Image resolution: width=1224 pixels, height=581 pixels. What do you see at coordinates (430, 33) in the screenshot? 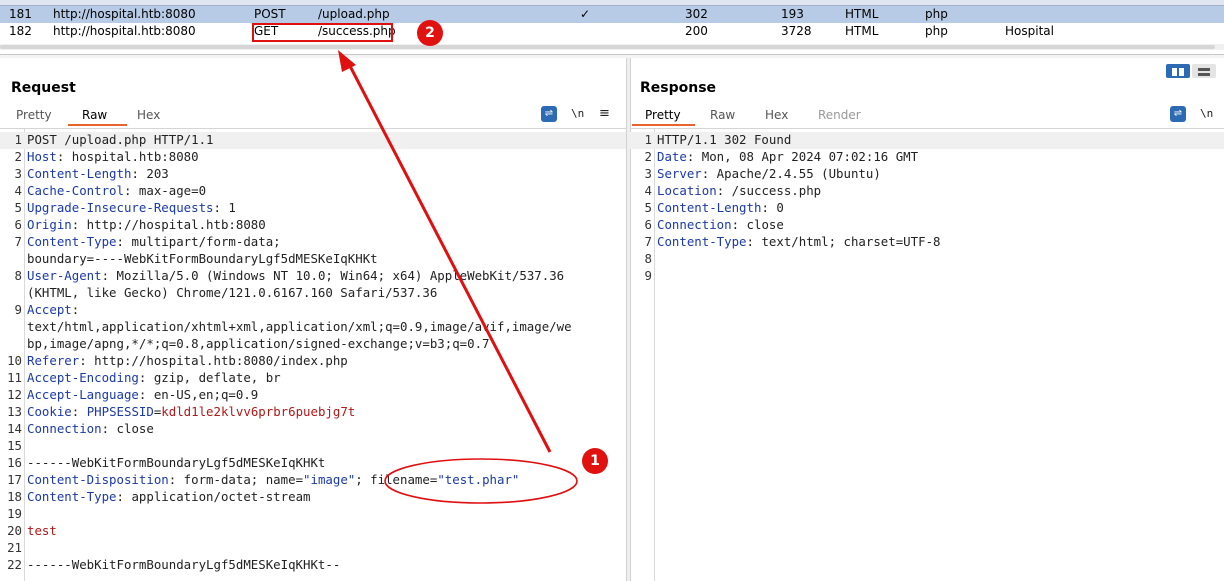
I see `annotation-badge-2: 2` at bounding box center [430, 33].